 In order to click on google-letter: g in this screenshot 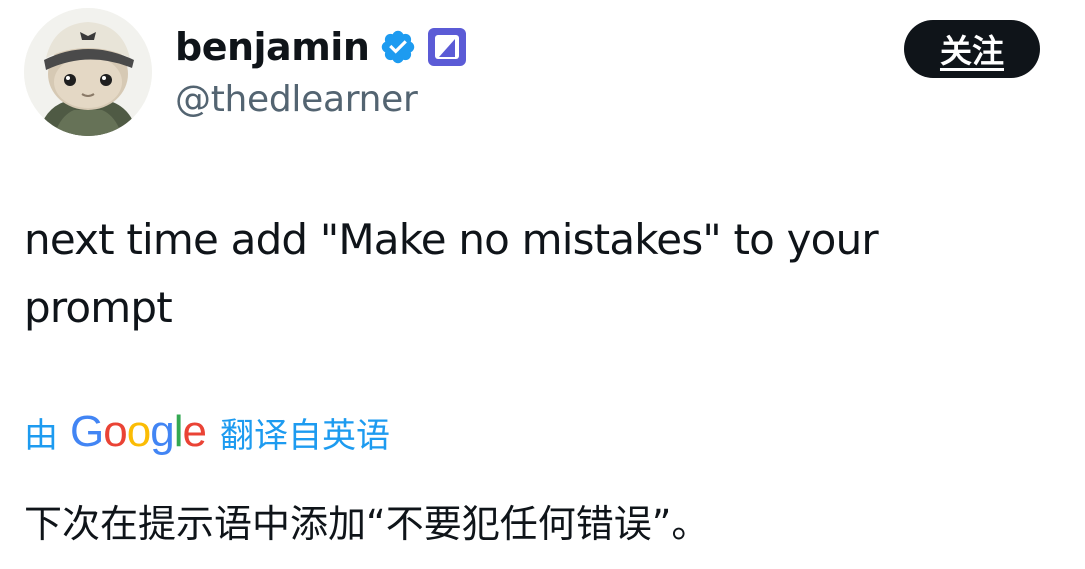, I will do `click(162, 431)`.